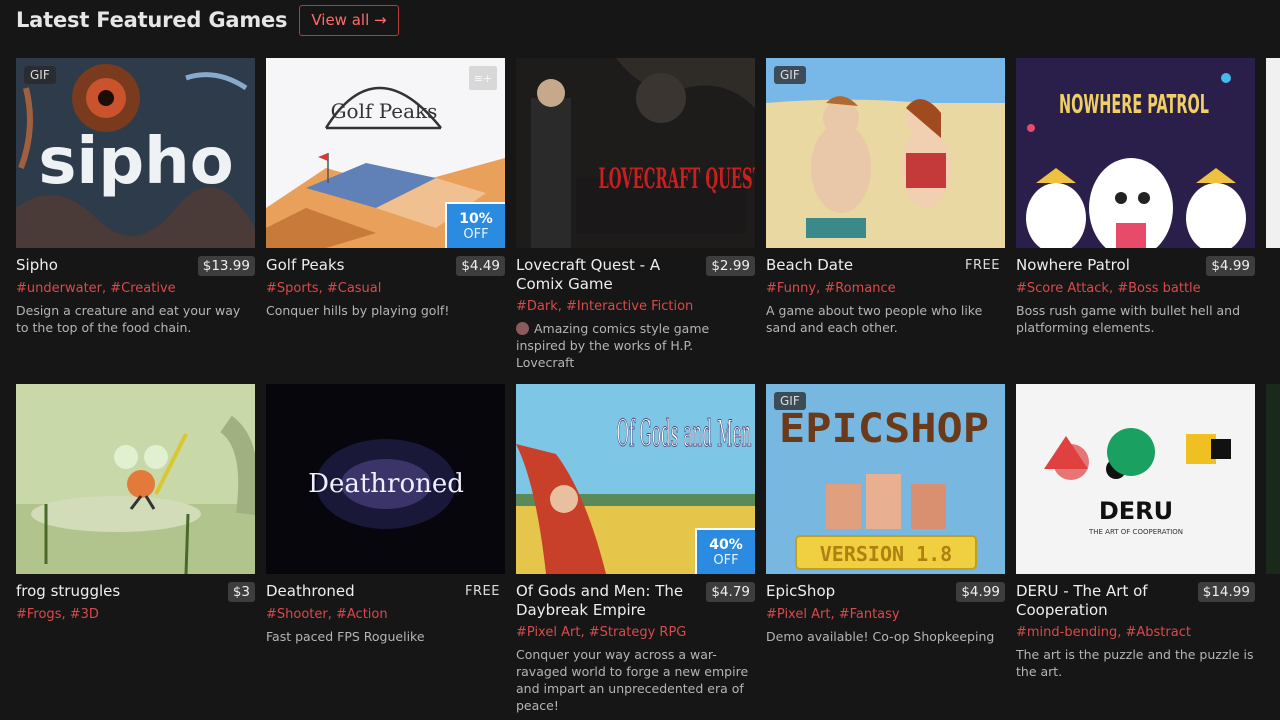 The image size is (1280, 720). I want to click on tag-link: #Interactive Fiction, so click(629, 306).